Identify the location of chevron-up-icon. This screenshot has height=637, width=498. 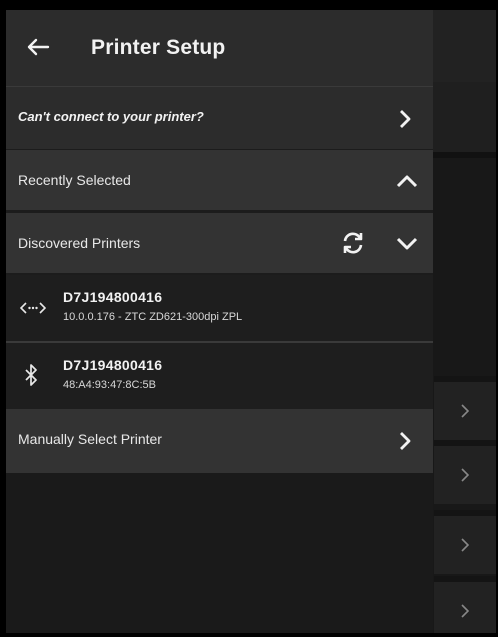
(407, 181).